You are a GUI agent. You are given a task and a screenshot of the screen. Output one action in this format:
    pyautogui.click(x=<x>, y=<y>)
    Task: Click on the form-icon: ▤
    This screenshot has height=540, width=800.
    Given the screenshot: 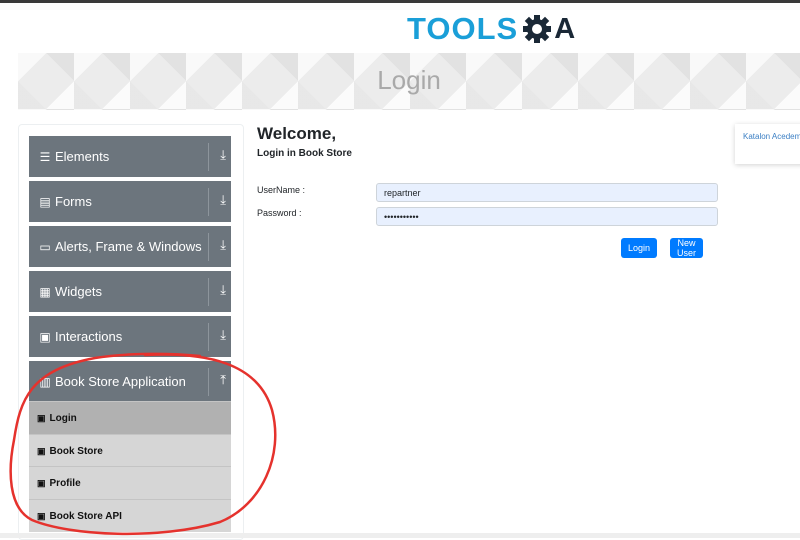 What is the action you would take?
    pyautogui.click(x=45, y=201)
    